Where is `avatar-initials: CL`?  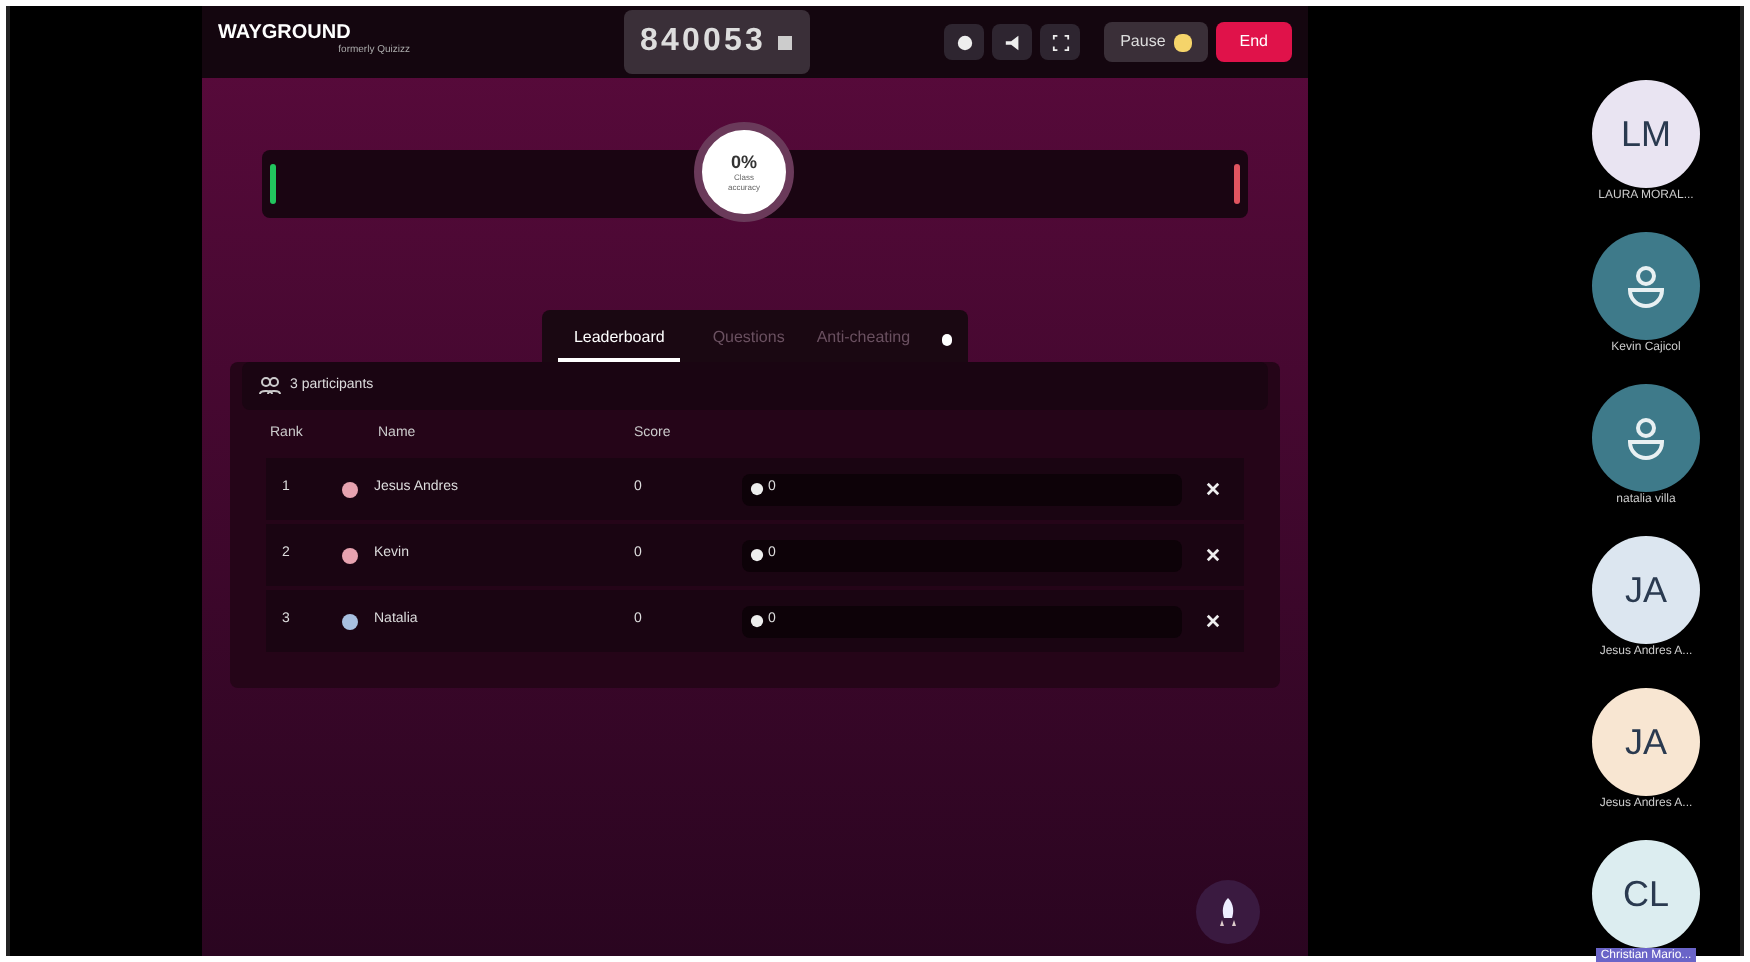 avatar-initials: CL is located at coordinates (1645, 894).